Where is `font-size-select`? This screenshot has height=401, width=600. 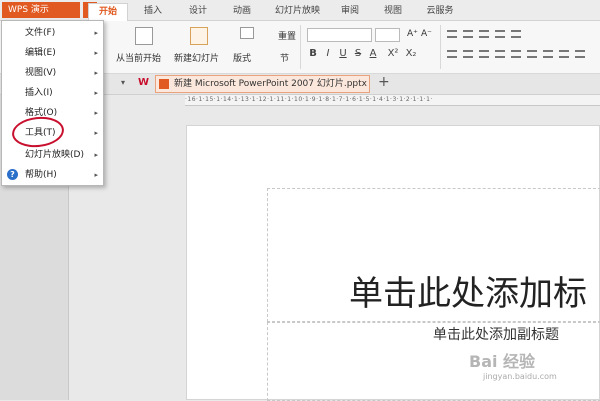 font-size-select is located at coordinates (387, 35).